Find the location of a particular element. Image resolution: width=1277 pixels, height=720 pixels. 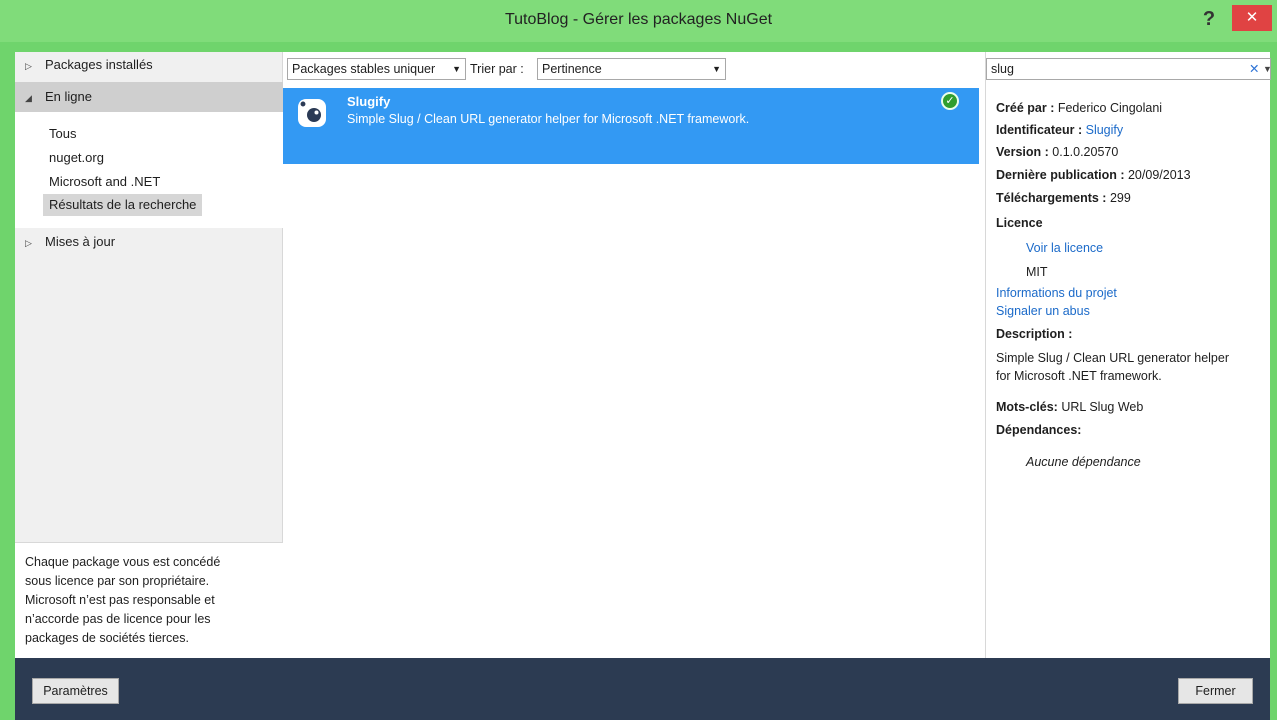

license-value: MIT is located at coordinates (1037, 272).